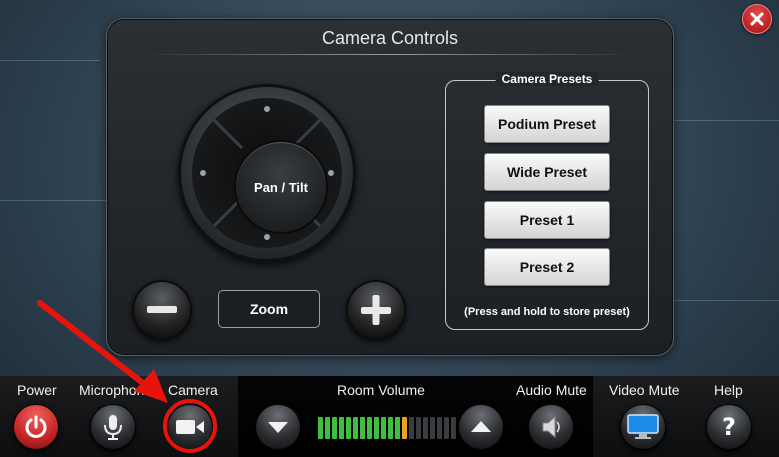 The image size is (779, 457). I want to click on wide-preset-button: Wide Preset, so click(547, 172).